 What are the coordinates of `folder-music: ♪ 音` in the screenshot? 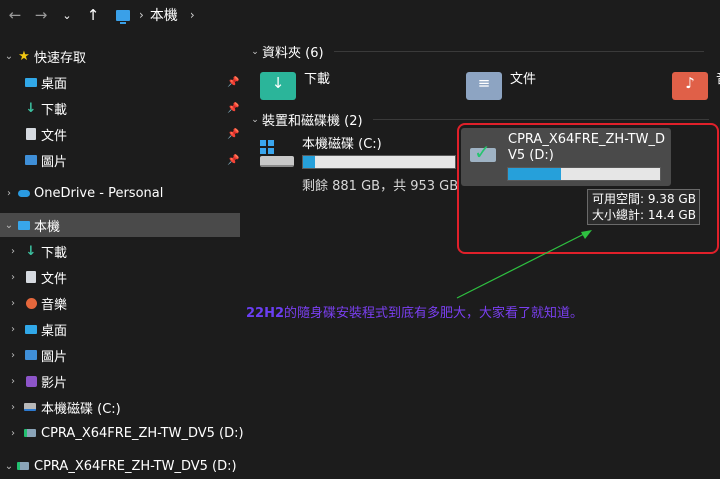 It's located at (696, 86).